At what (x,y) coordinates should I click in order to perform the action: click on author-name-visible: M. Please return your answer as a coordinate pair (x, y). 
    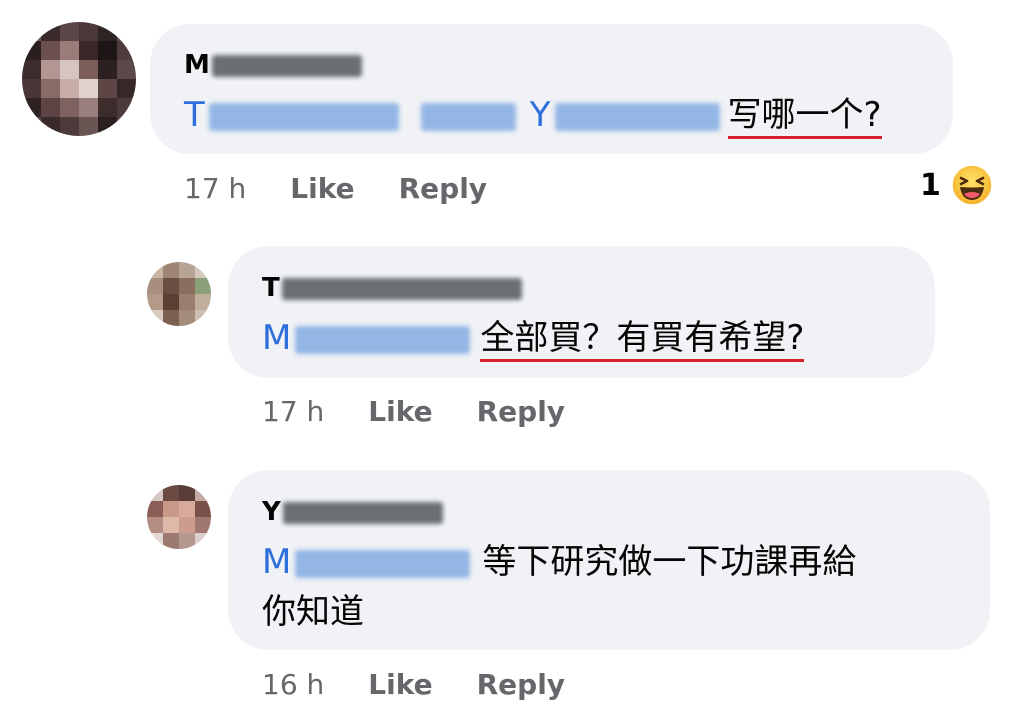
    Looking at the image, I should click on (197, 65).